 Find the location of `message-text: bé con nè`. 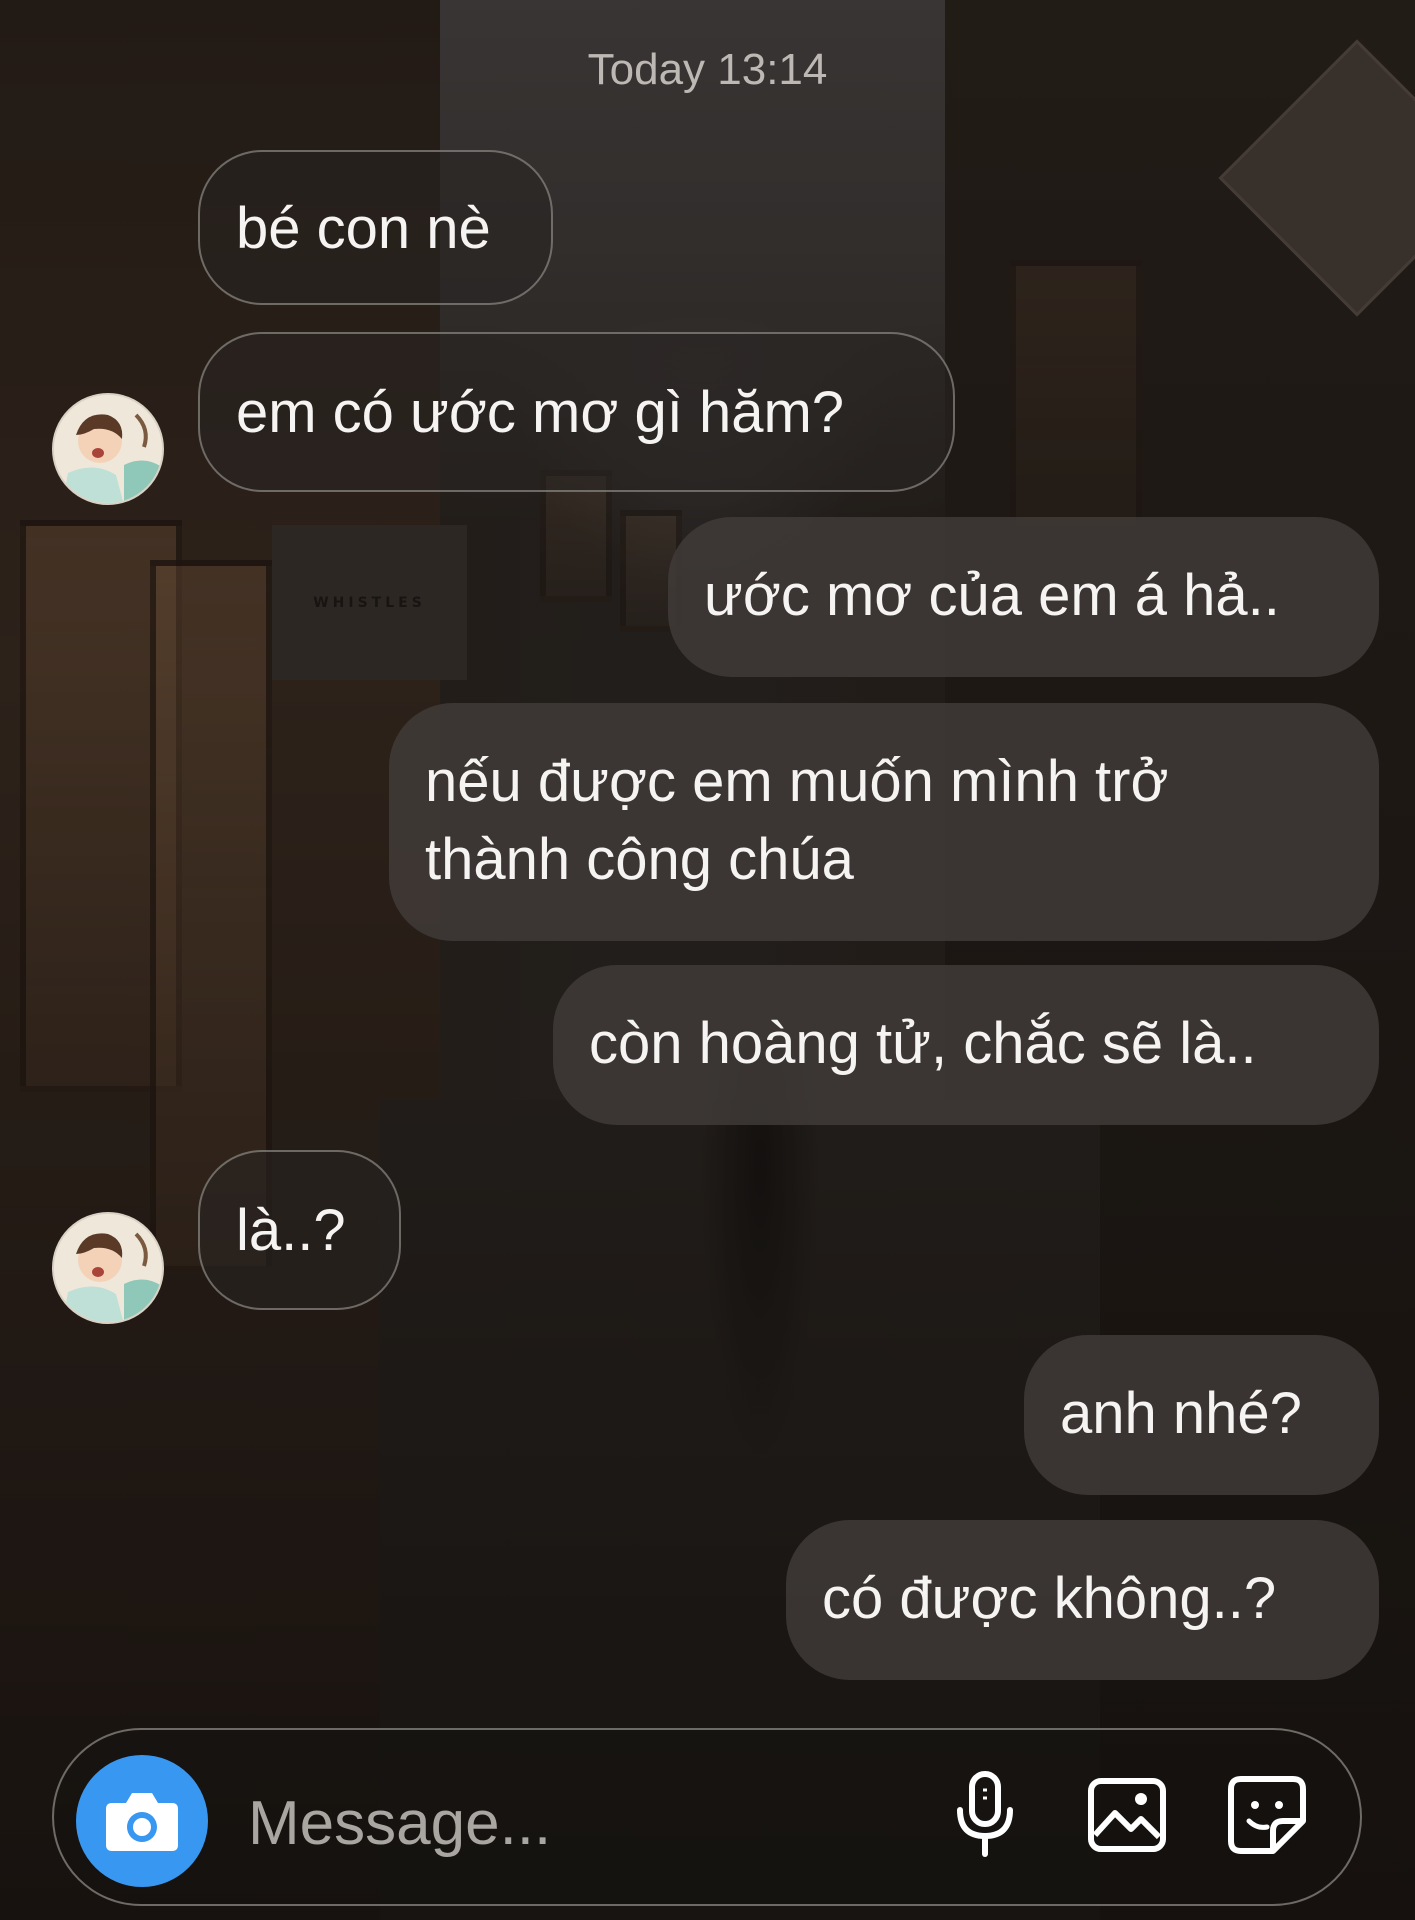

message-text: bé con nè is located at coordinates (363, 228).